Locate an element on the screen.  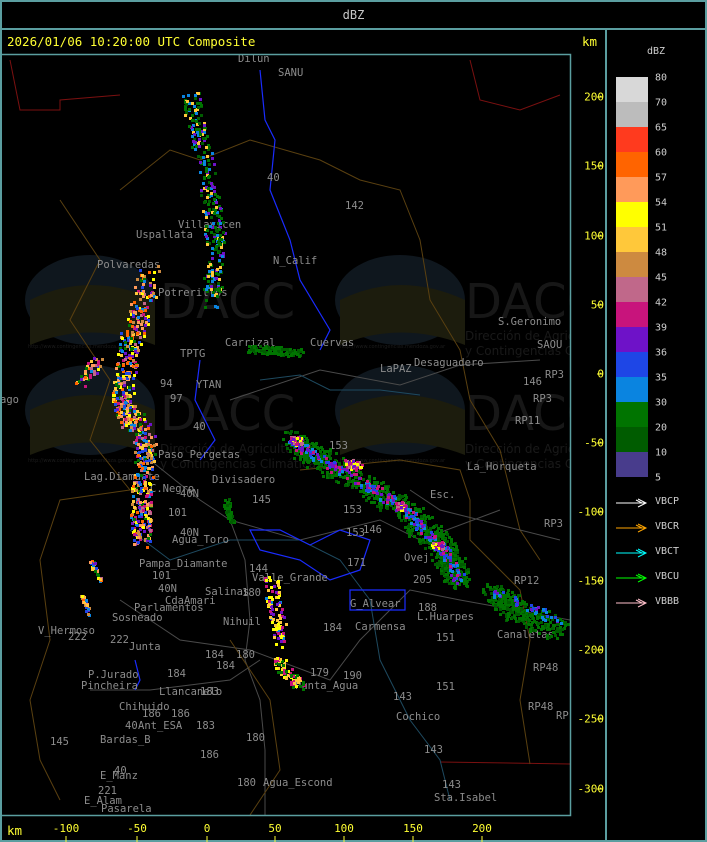
arrow-icon is located at coordinates (632, 503).